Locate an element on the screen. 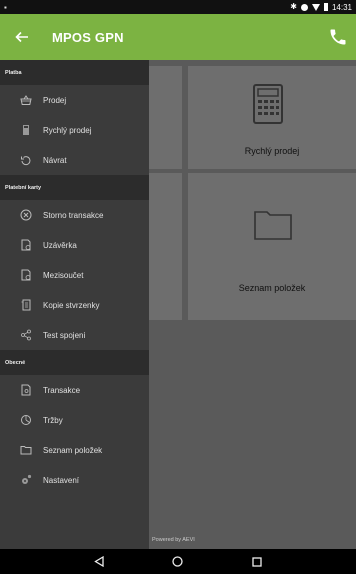 The image size is (356, 574). tile-left-bottom is located at coordinates (165, 246).